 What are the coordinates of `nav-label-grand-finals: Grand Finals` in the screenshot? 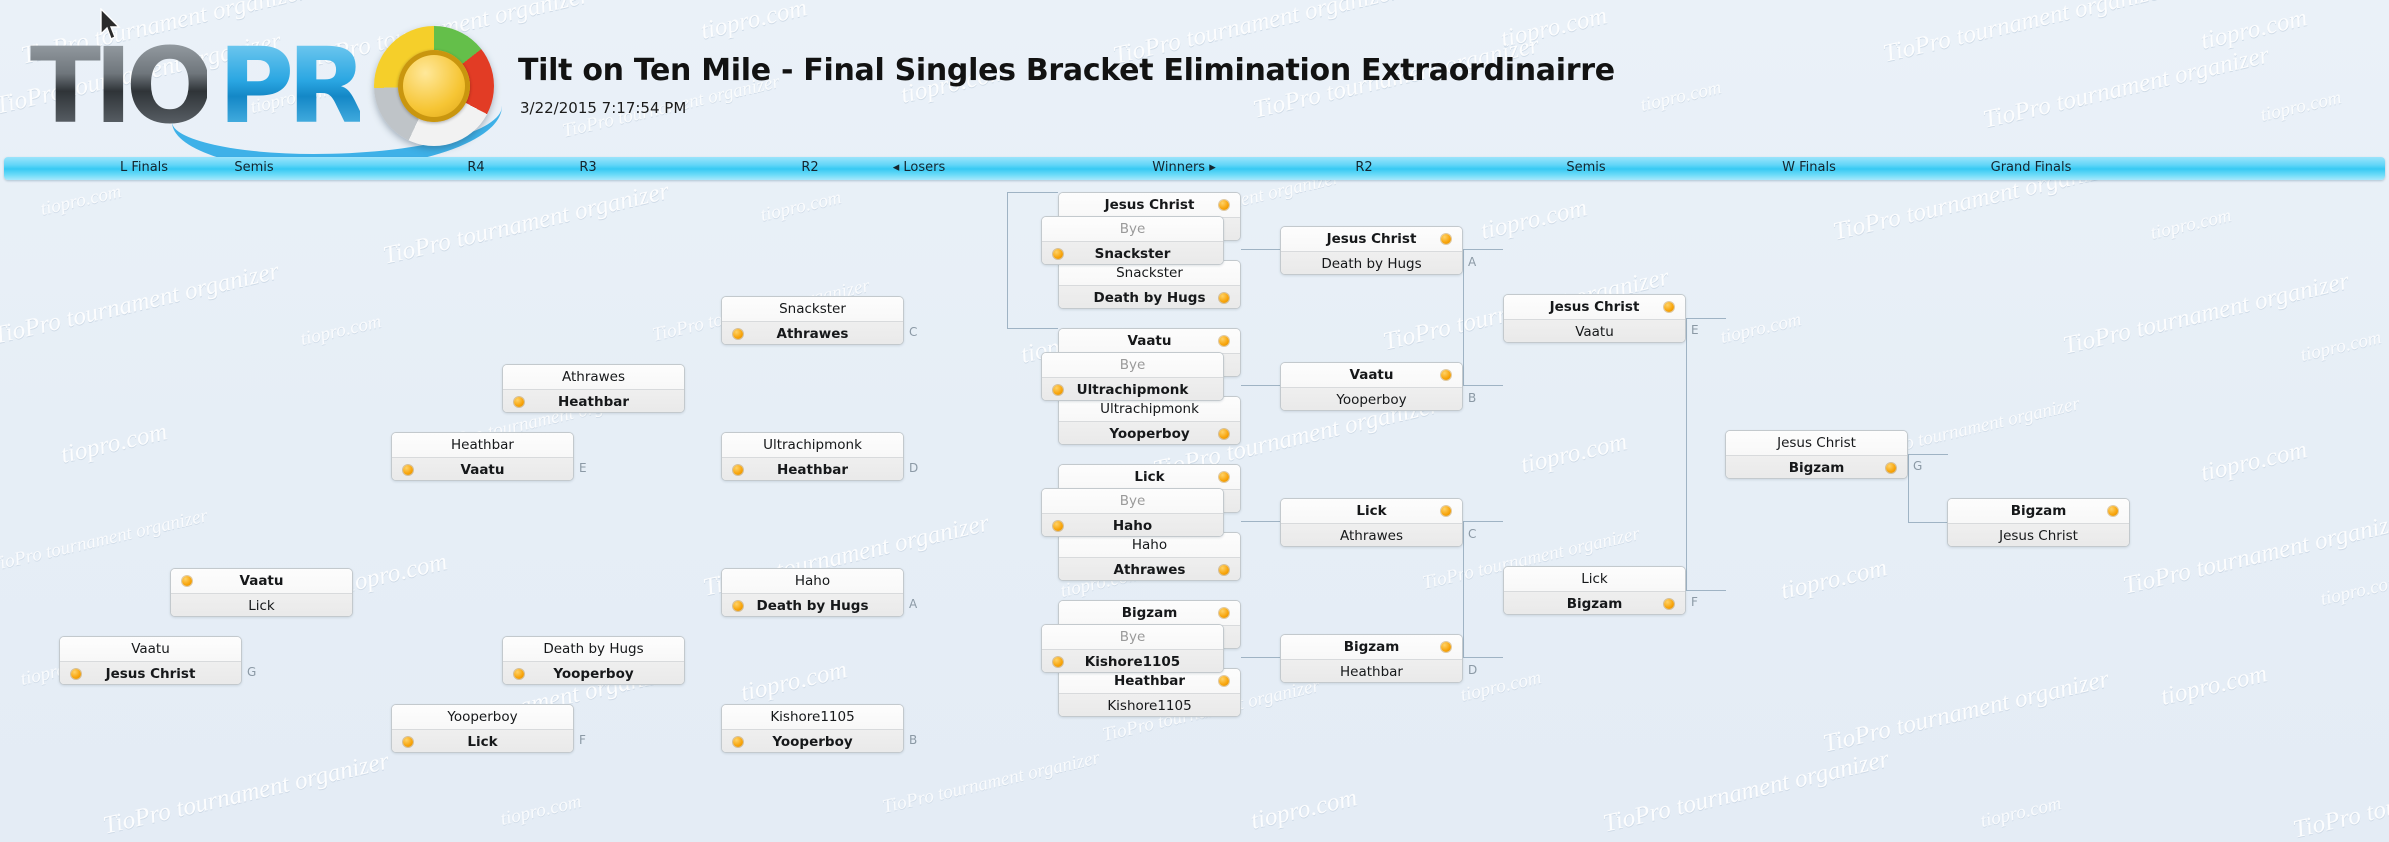 It's located at (2031, 167).